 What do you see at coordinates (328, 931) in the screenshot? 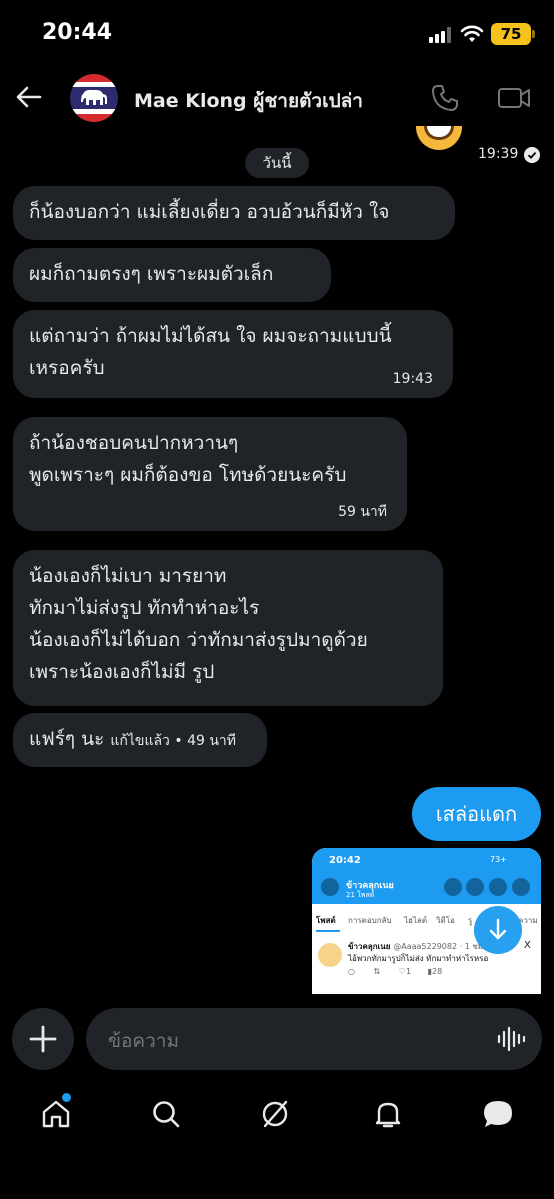
I see `screenshot-tab-indicator` at bounding box center [328, 931].